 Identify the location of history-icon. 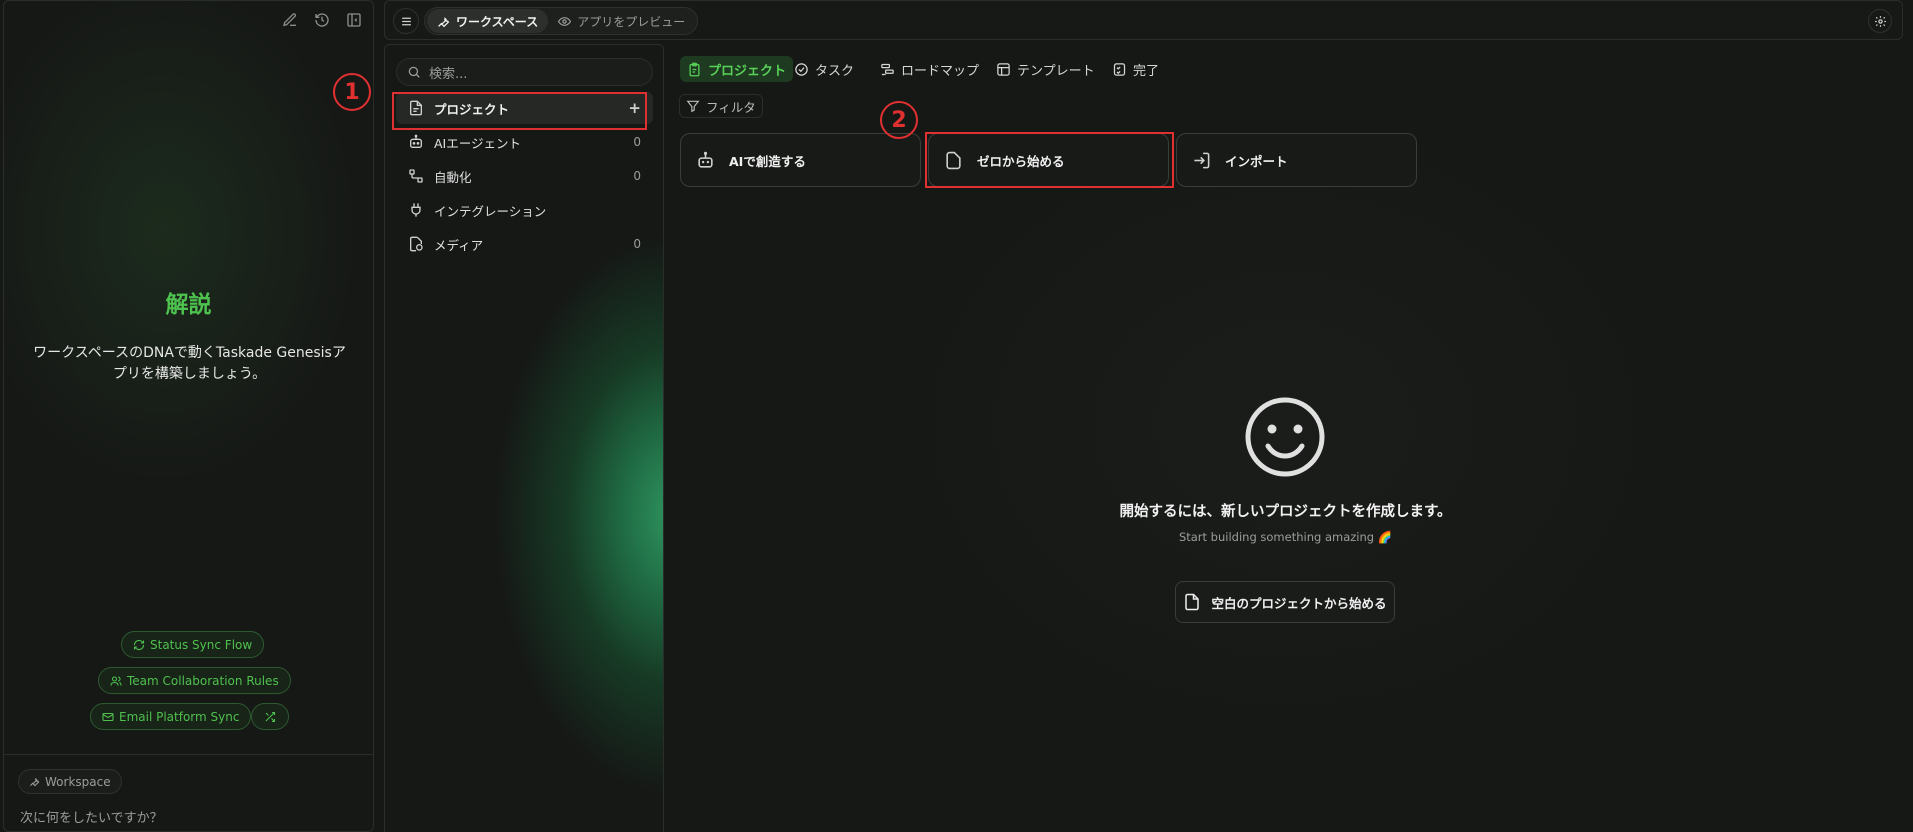
(322, 20).